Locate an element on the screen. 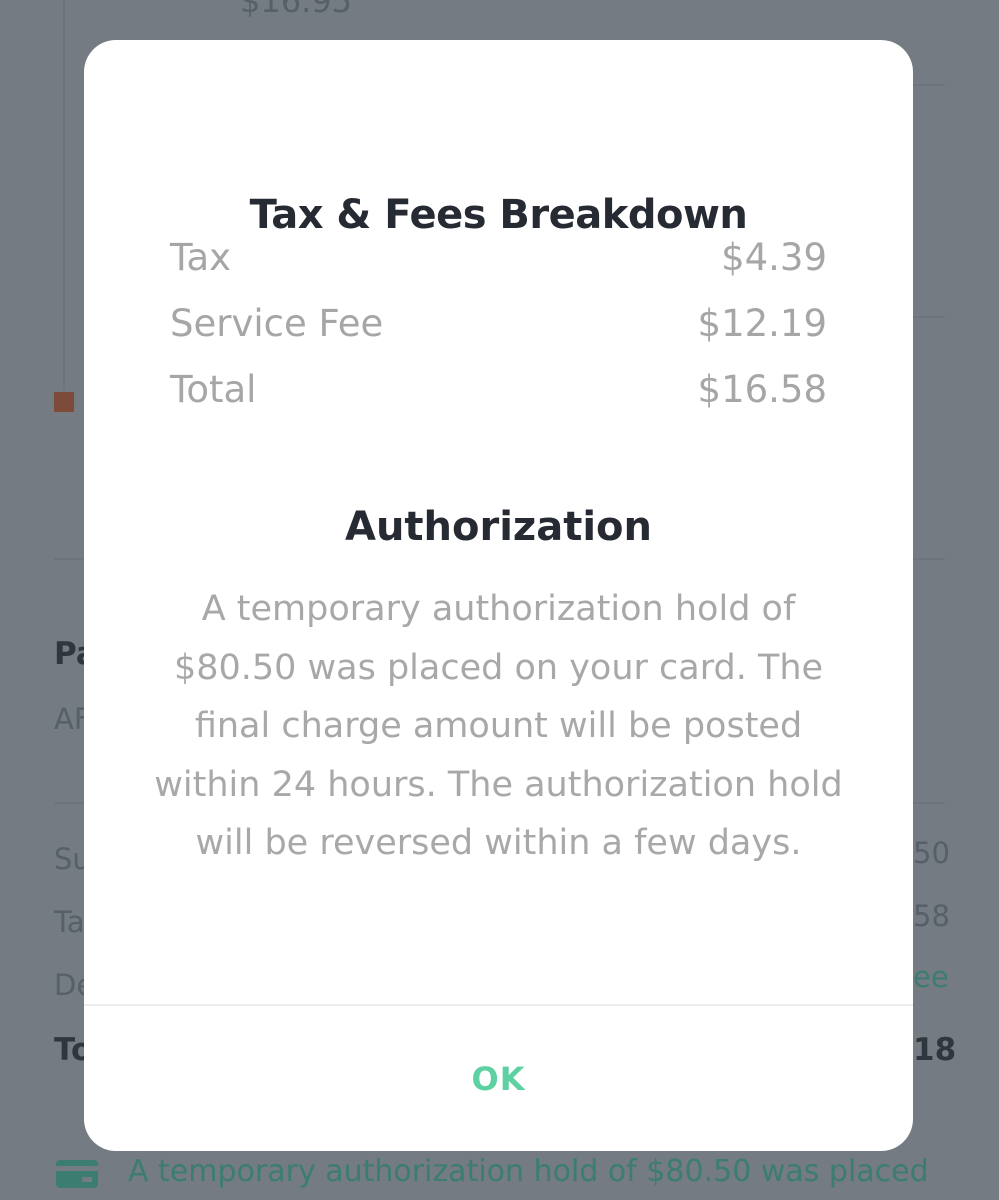 The width and height of the screenshot is (999, 1200). ok-button: OK is located at coordinates (498, 1078).